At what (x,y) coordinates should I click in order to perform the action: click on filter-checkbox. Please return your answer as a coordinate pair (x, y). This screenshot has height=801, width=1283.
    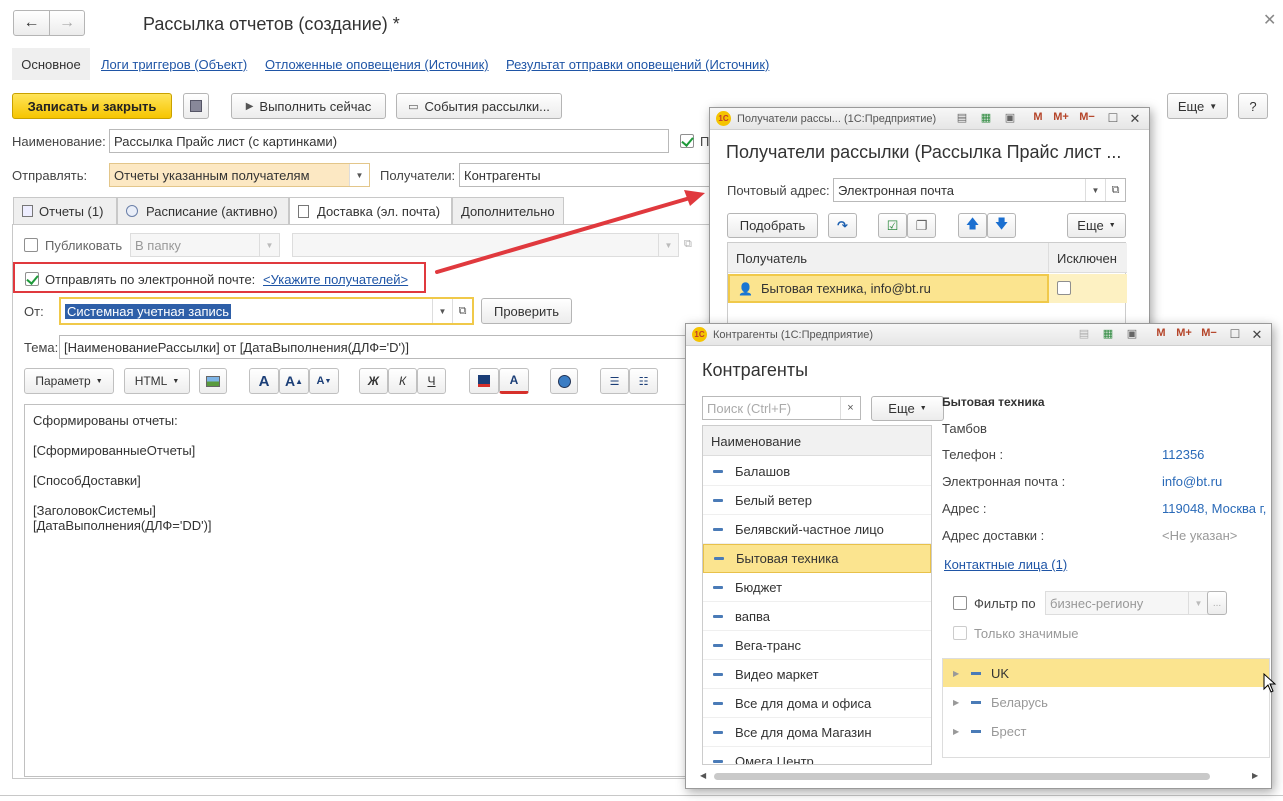
    Looking at the image, I should click on (960, 603).